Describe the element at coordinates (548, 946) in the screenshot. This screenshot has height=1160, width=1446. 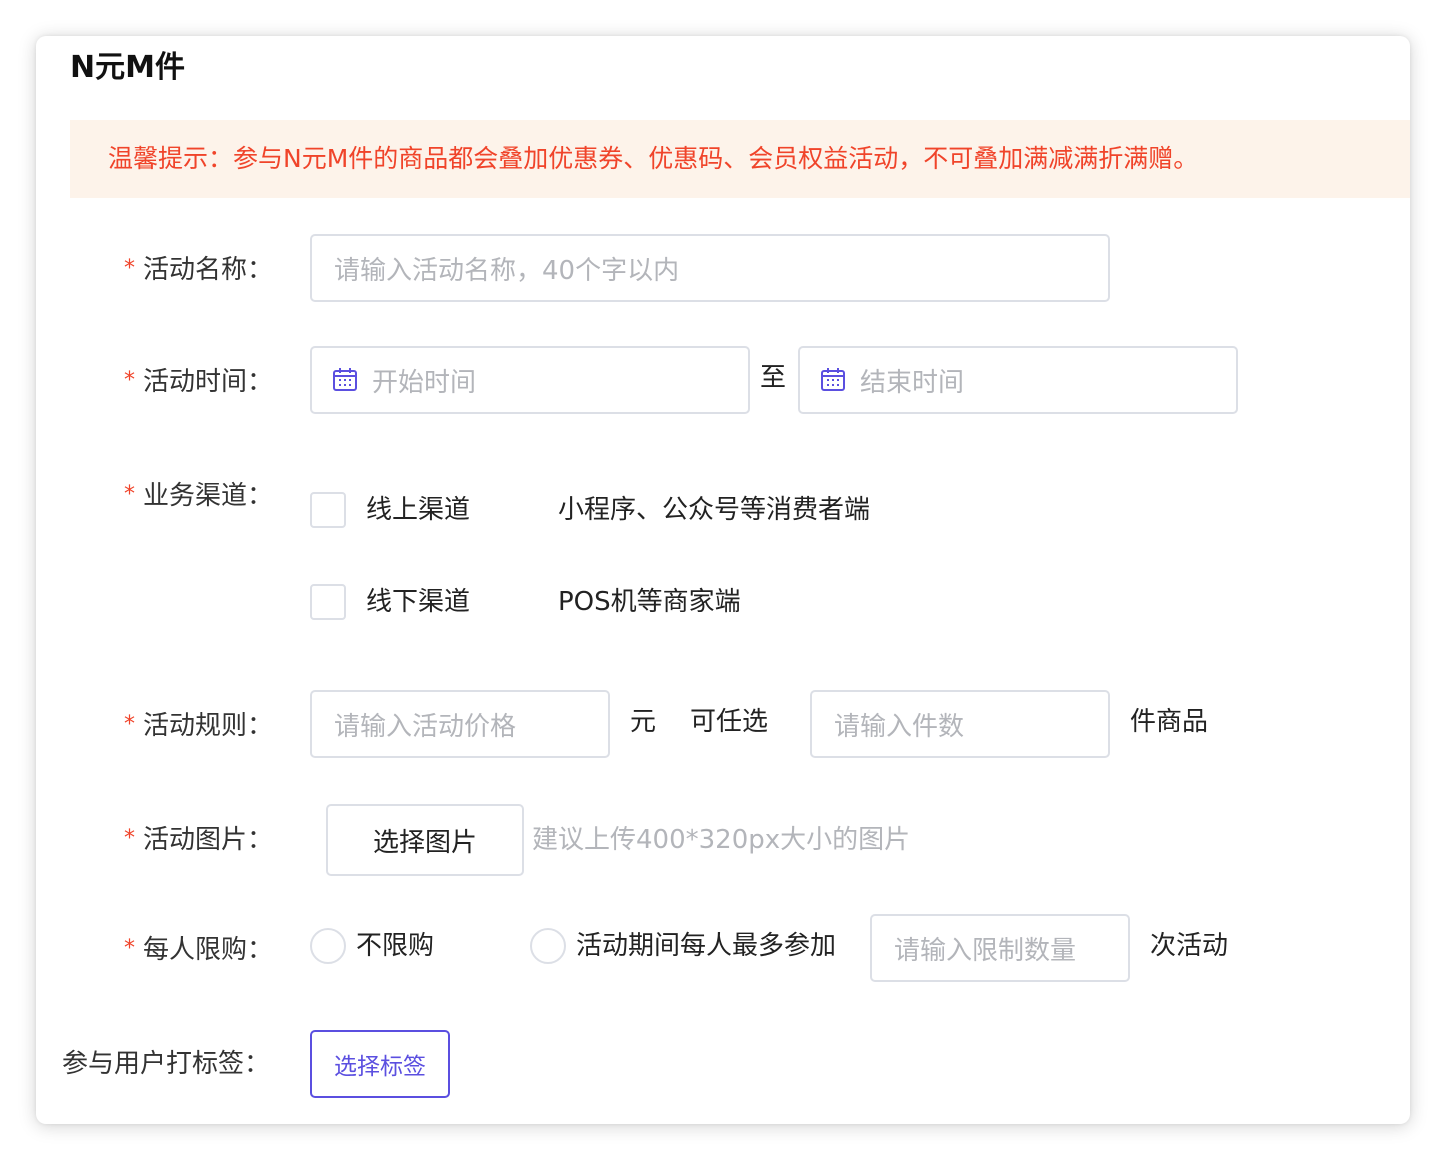
I see `limited-radio` at that location.